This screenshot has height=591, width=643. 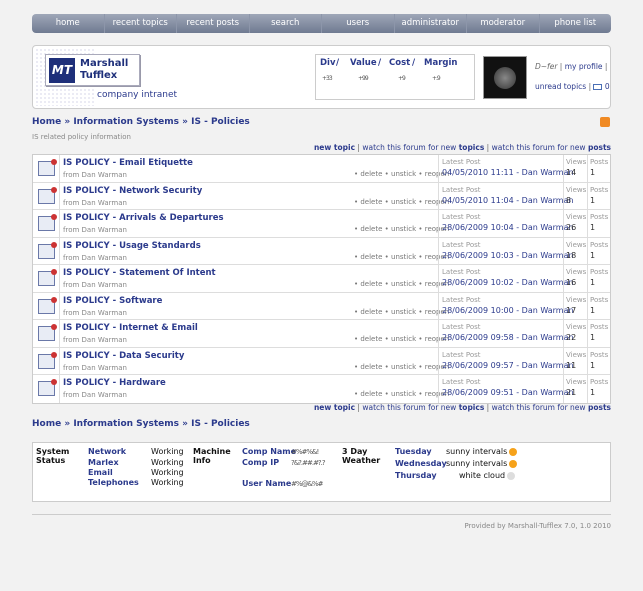 I want to click on topic-title-link: IS POLICY - Email Etiquette, so click(x=128, y=163).